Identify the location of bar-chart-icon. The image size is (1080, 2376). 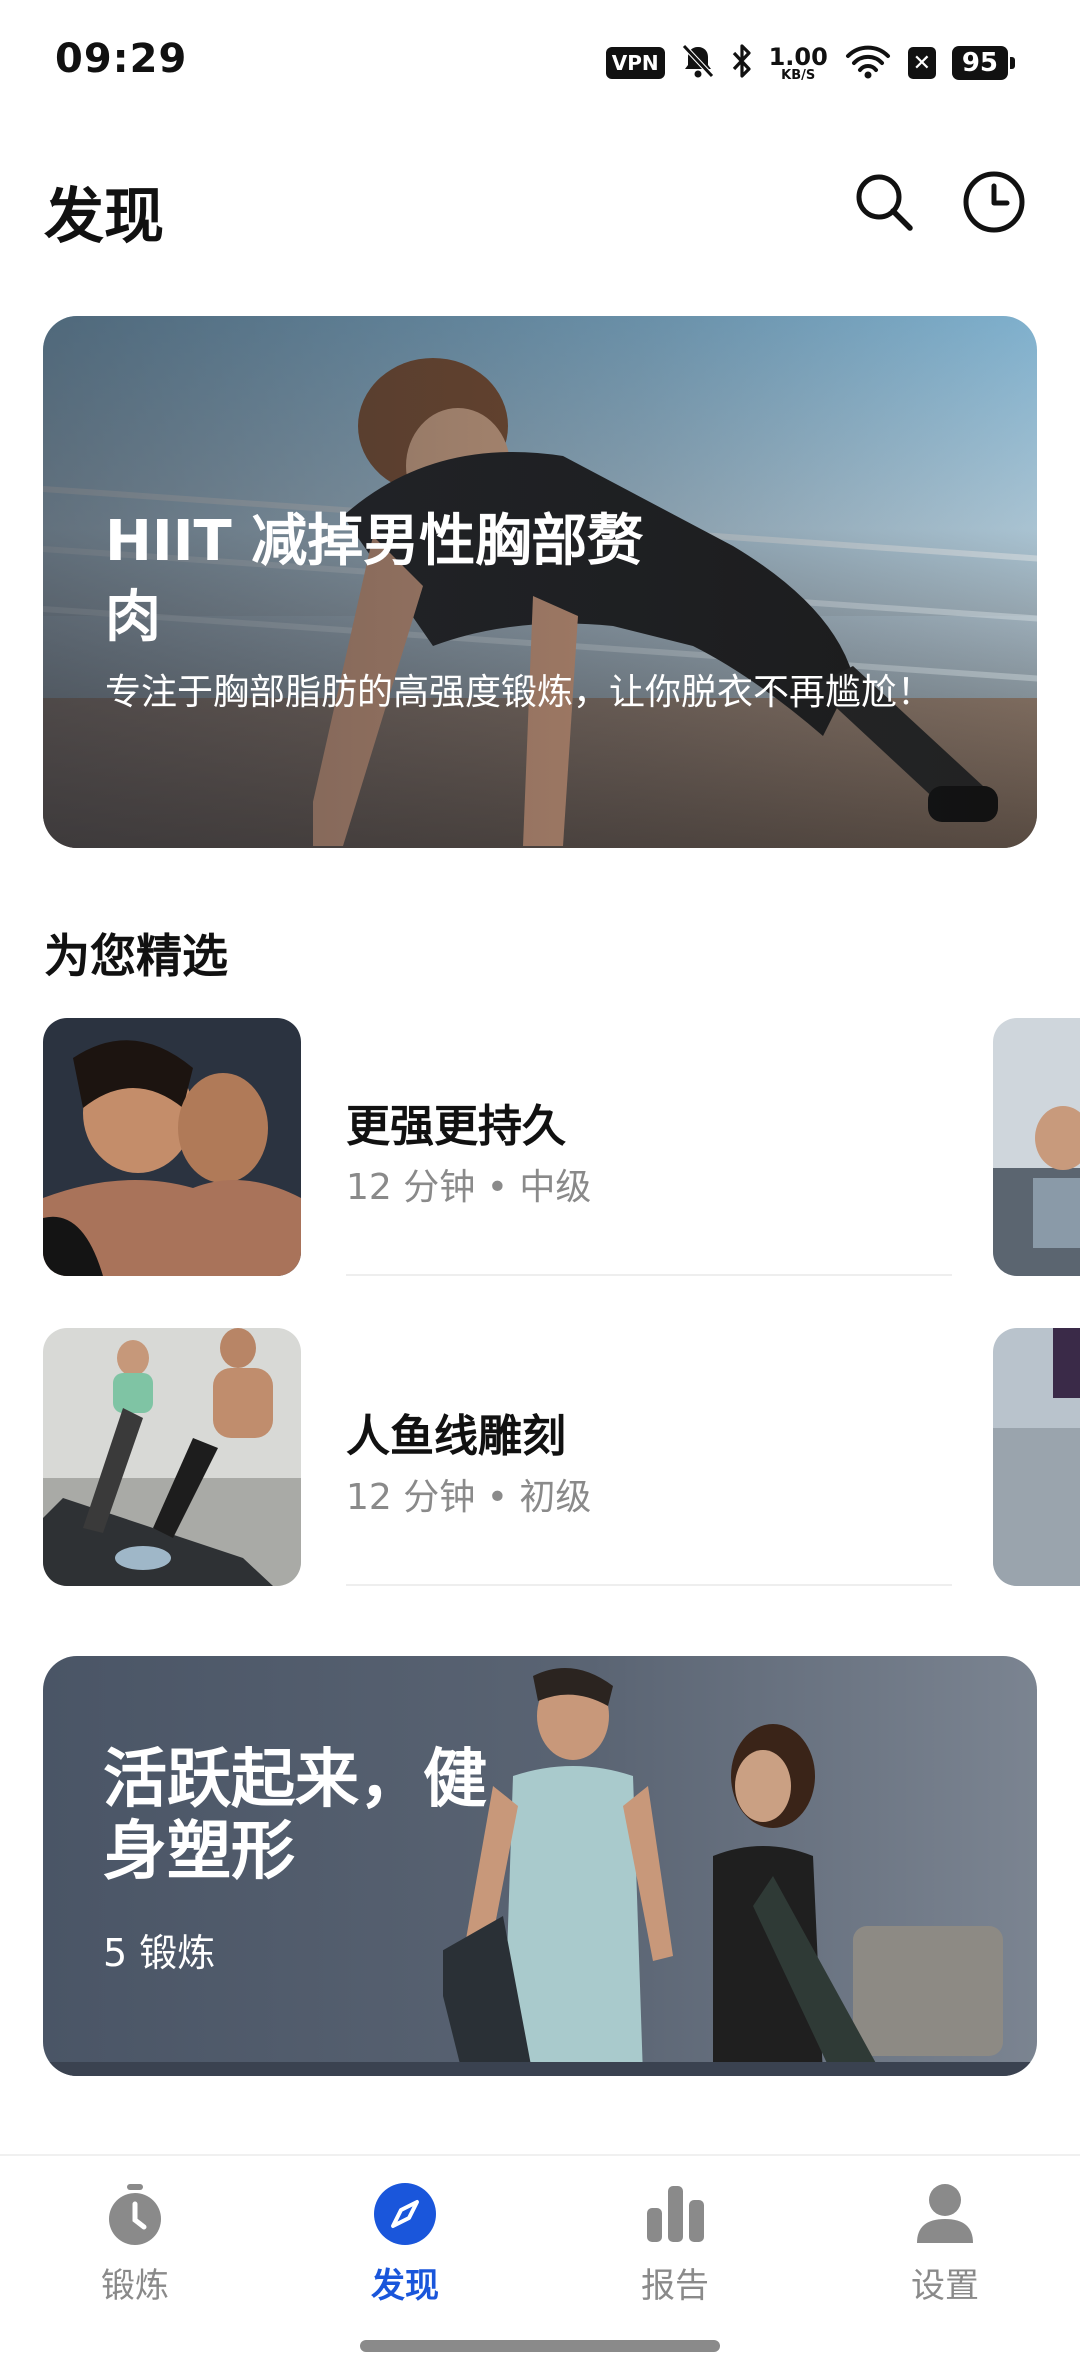
(675, 2214).